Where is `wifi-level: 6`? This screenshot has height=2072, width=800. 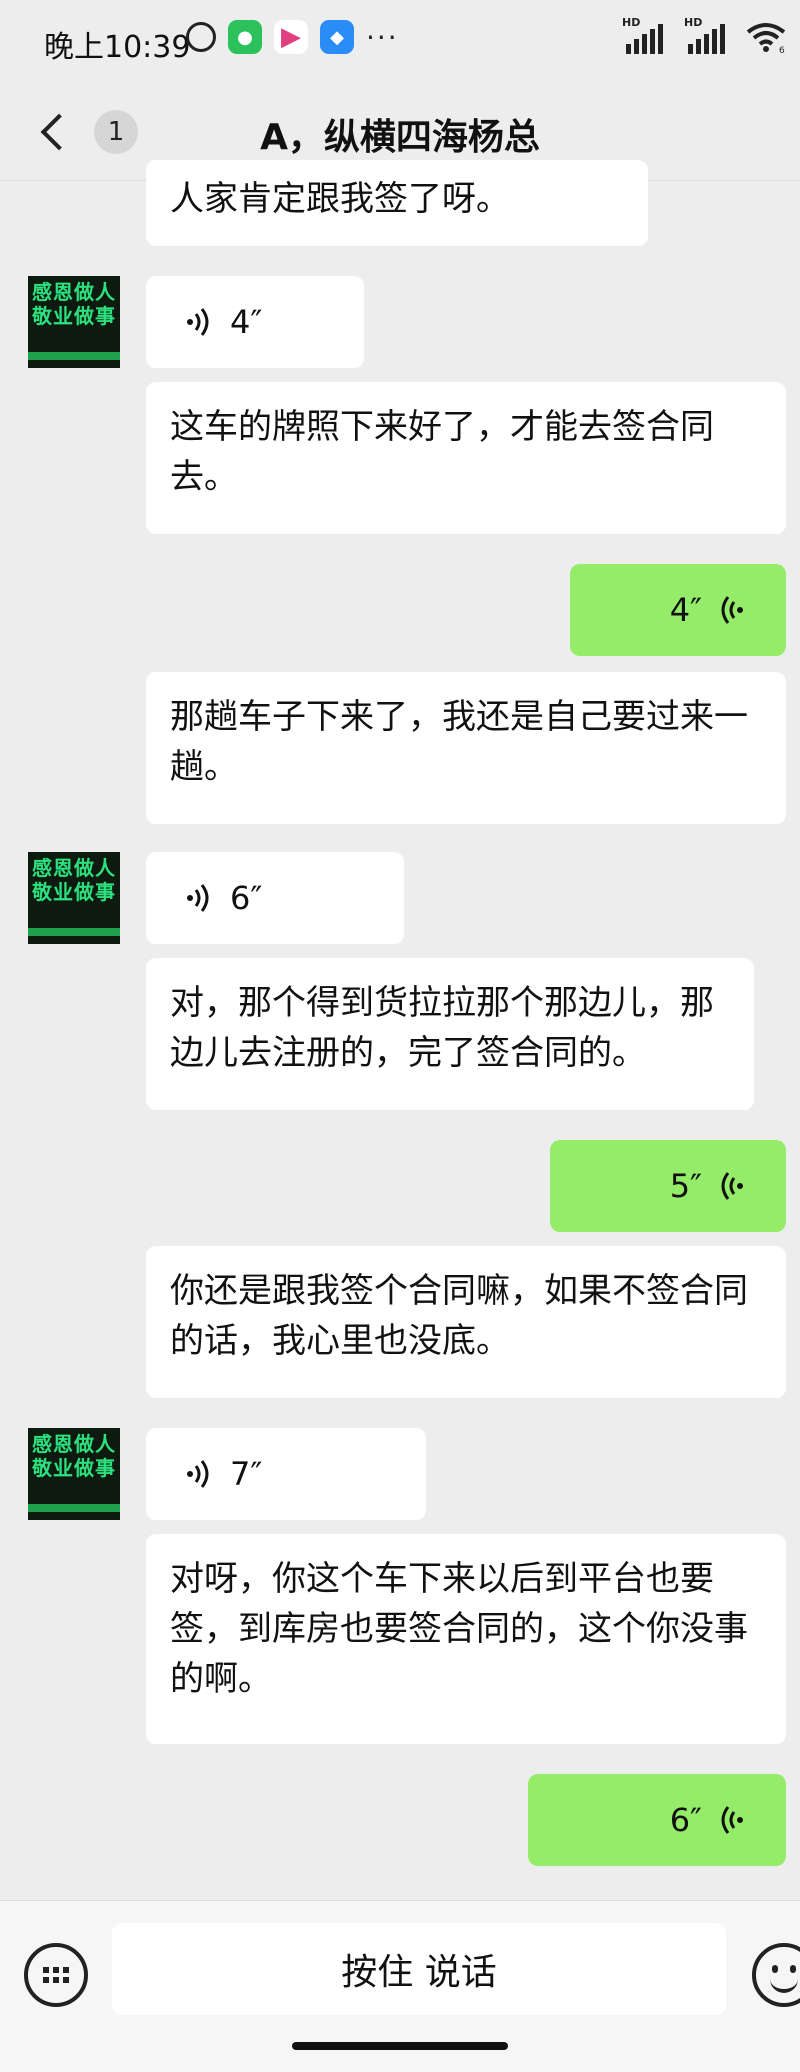 wifi-level: 6 is located at coordinates (782, 50).